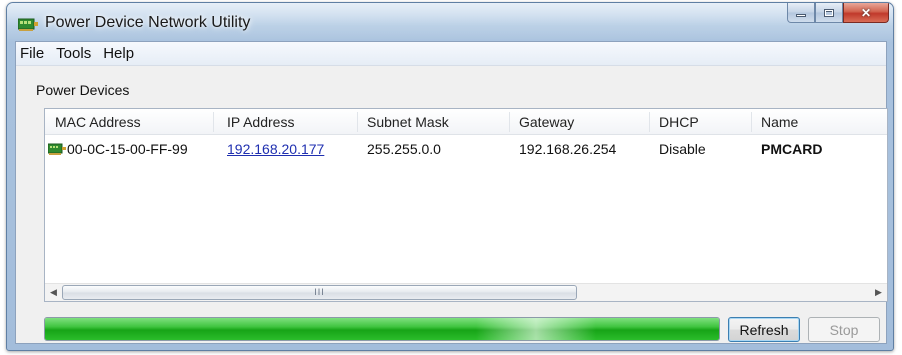 This screenshot has height=355, width=902. Describe the element at coordinates (404, 149) in the screenshot. I see `cell-subnet-mask: 255.255.0.0` at that location.